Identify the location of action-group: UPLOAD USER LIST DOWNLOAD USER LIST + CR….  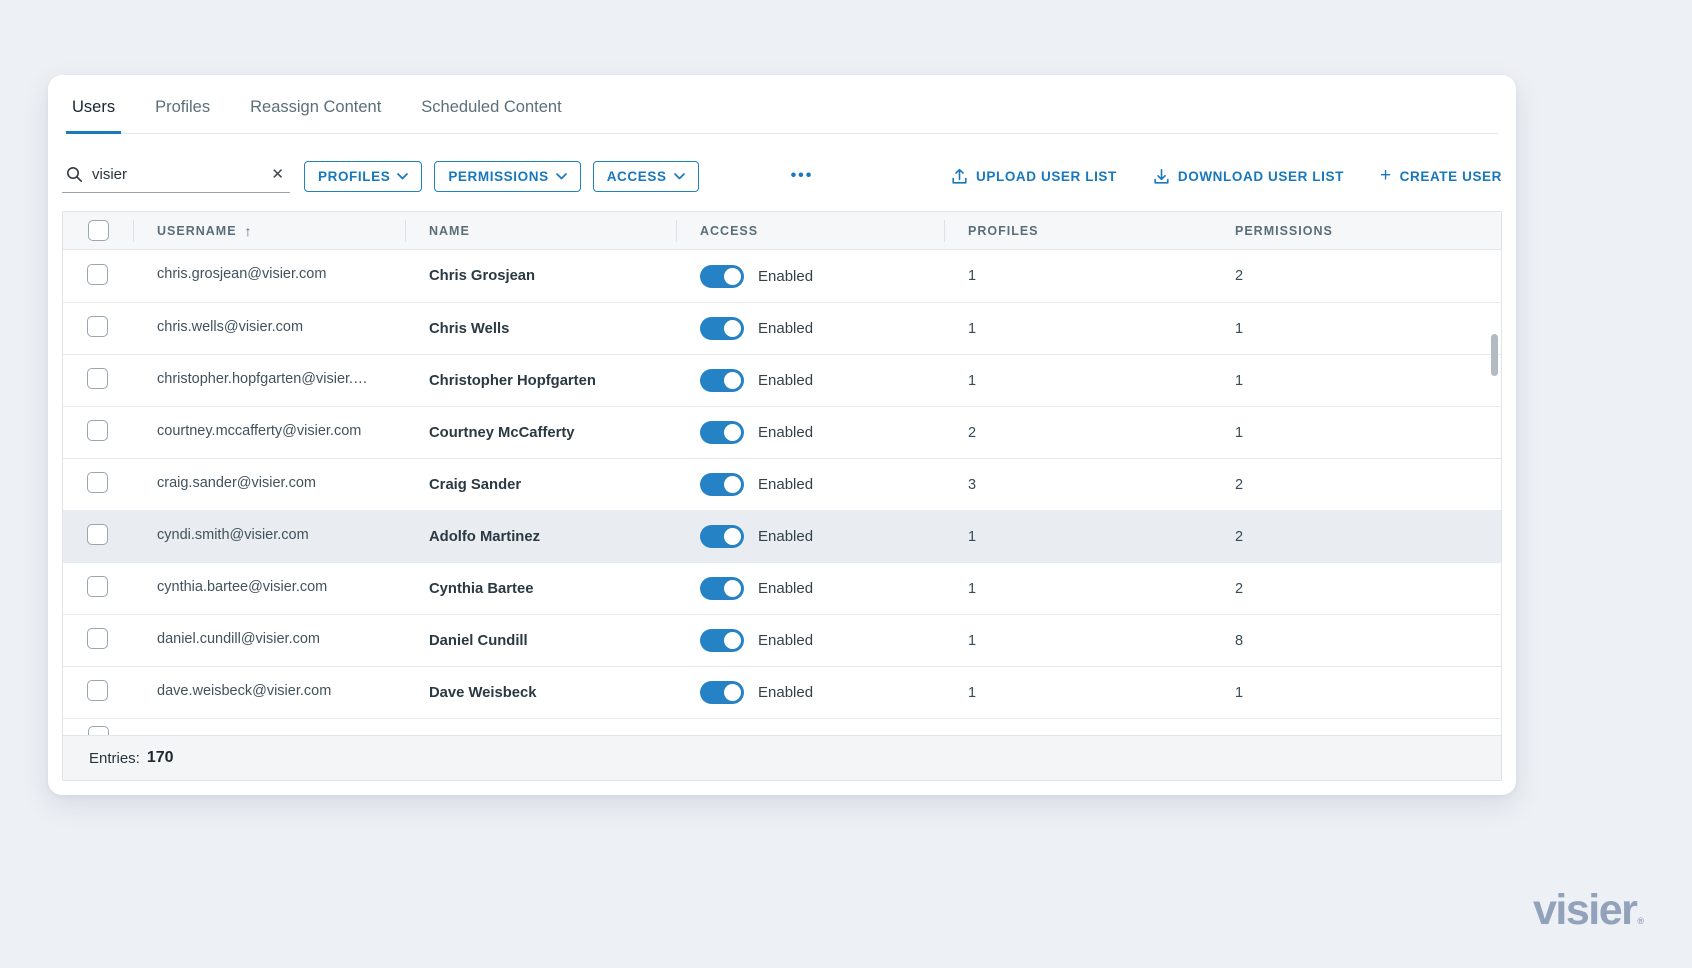
(1226, 175).